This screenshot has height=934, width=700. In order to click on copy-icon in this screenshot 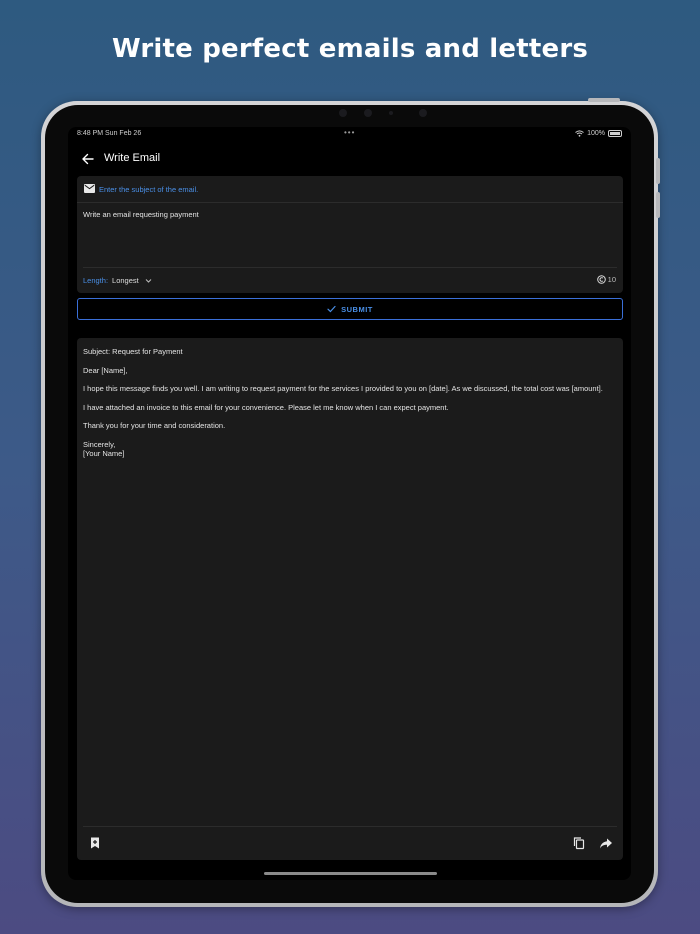, I will do `click(579, 843)`.